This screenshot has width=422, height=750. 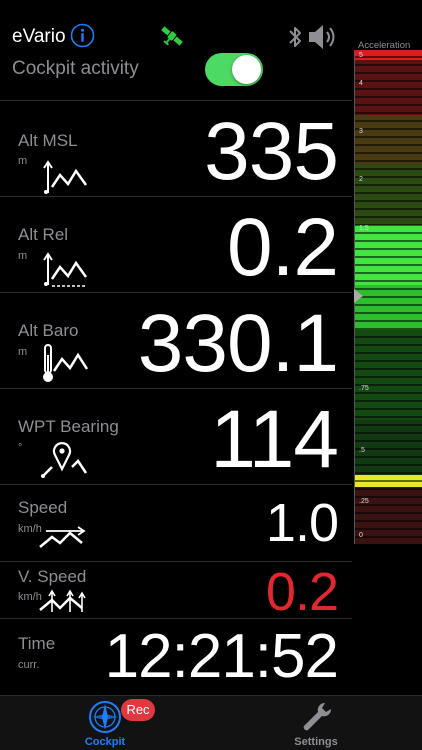 I want to click on thermometer-altitude-icon, so click(x=65, y=363).